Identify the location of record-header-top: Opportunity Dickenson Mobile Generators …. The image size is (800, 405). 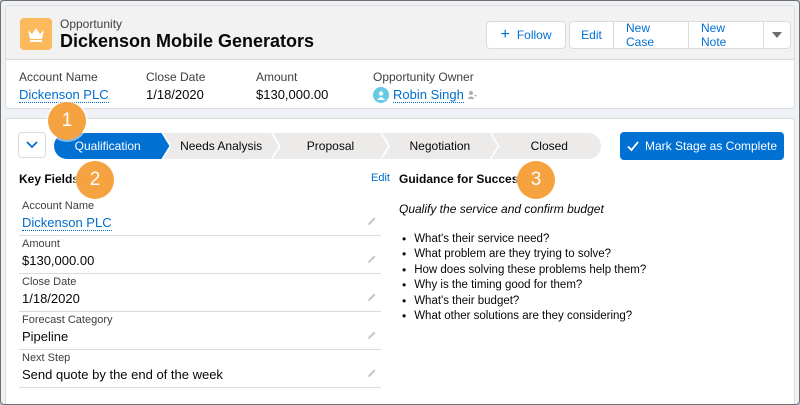
(400, 33).